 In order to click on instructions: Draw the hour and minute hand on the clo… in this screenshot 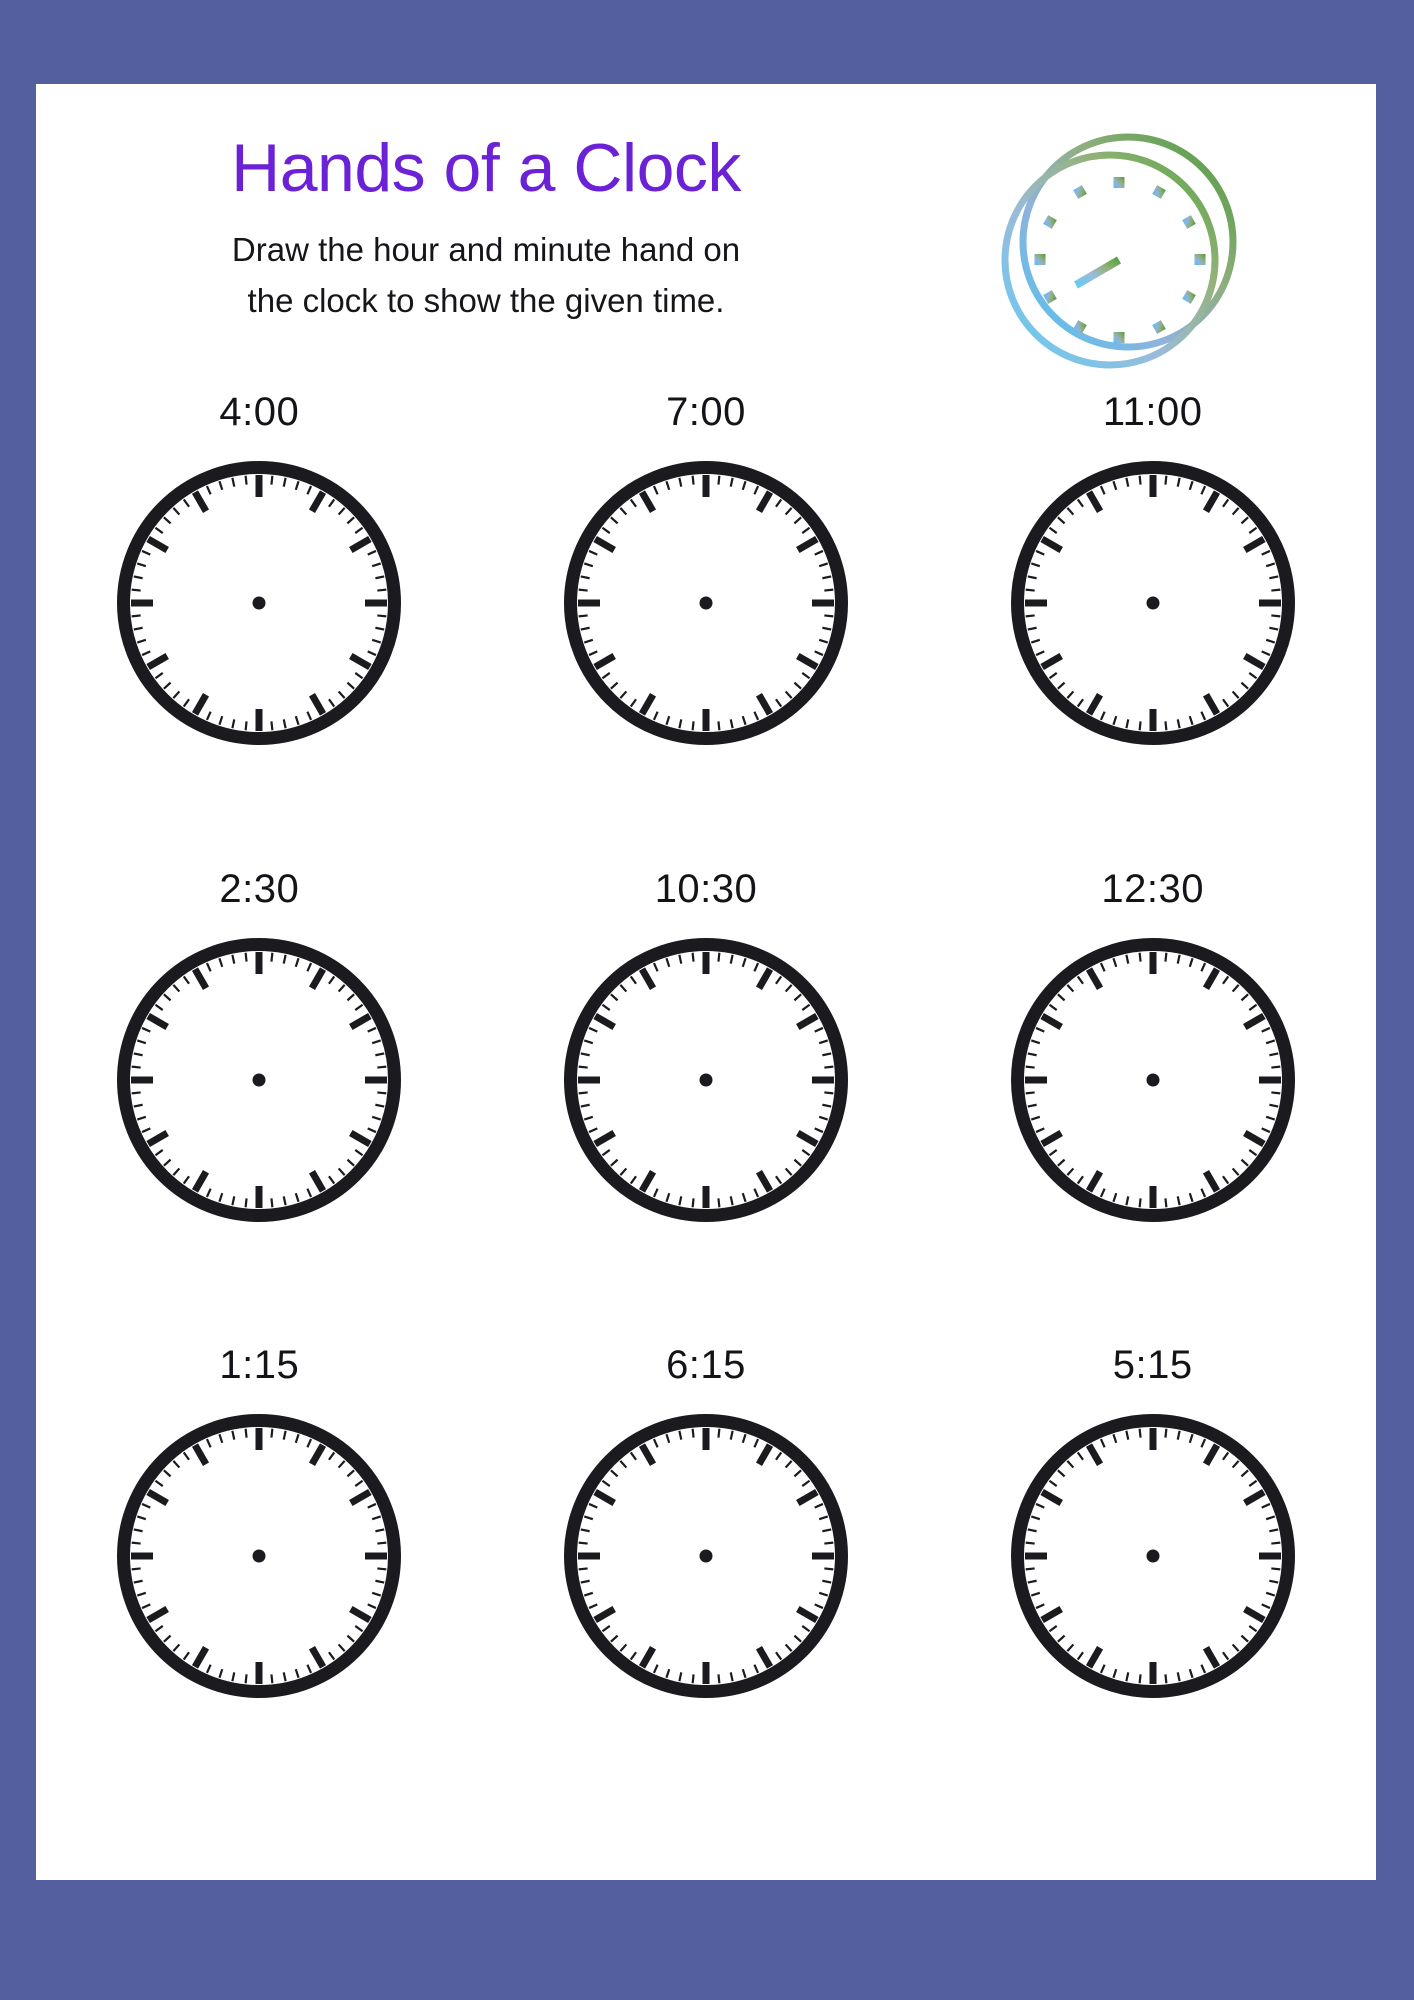, I will do `click(486, 275)`.